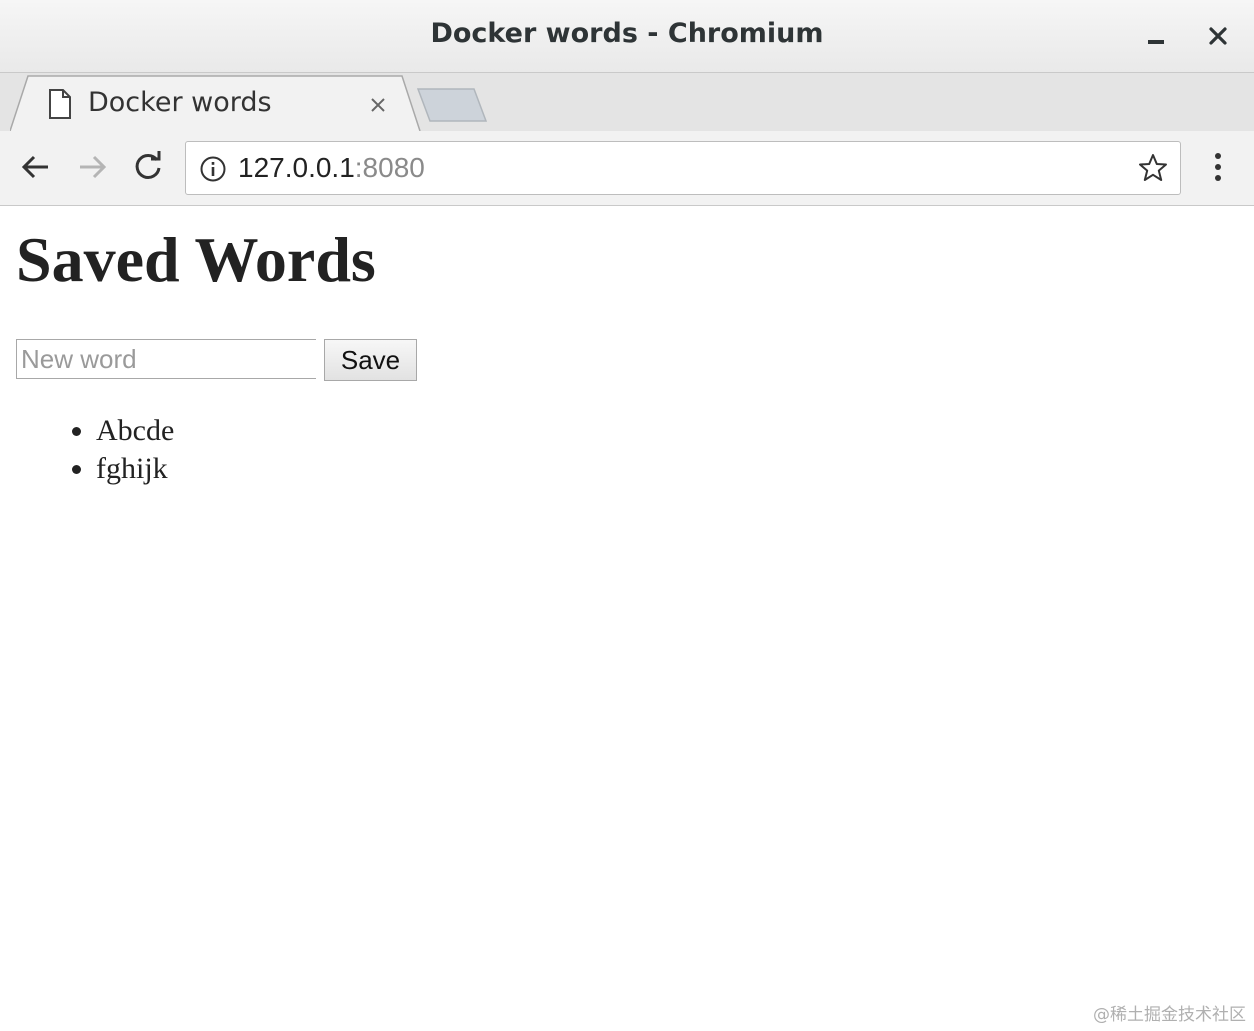 The width and height of the screenshot is (1254, 1031). I want to click on list-item: fghijk, so click(135, 469).